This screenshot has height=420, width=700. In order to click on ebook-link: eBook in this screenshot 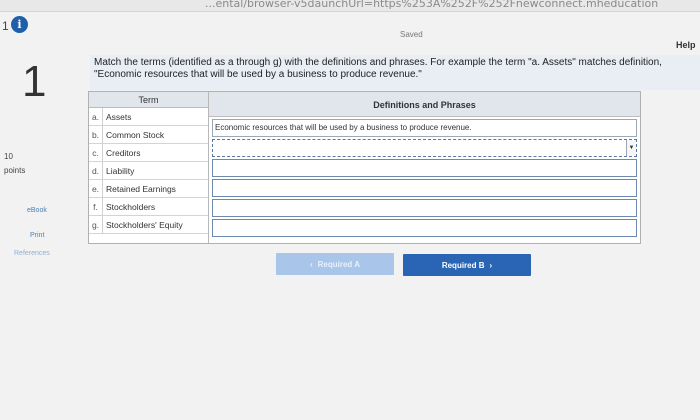, I will do `click(37, 210)`.